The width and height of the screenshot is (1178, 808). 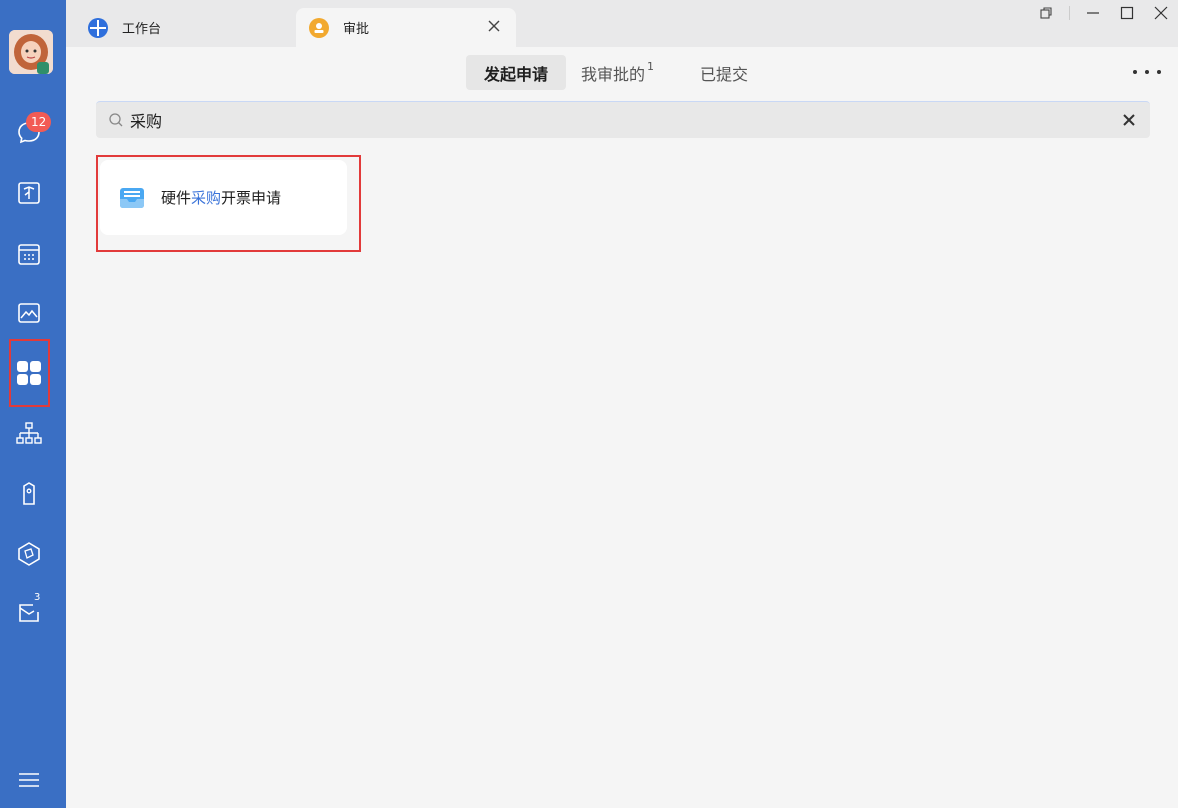 I want to click on sidebar-item-org-chart, so click(x=29, y=434).